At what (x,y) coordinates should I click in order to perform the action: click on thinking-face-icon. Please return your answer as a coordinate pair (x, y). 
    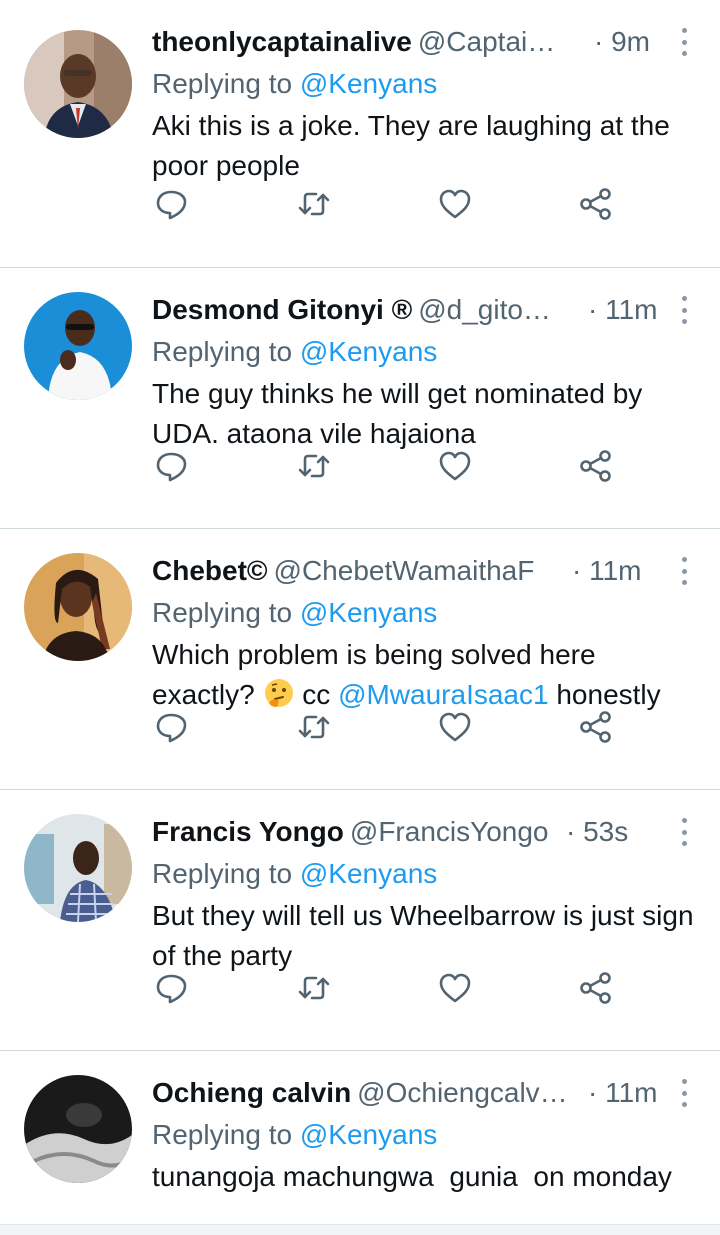
    Looking at the image, I should click on (278, 693).